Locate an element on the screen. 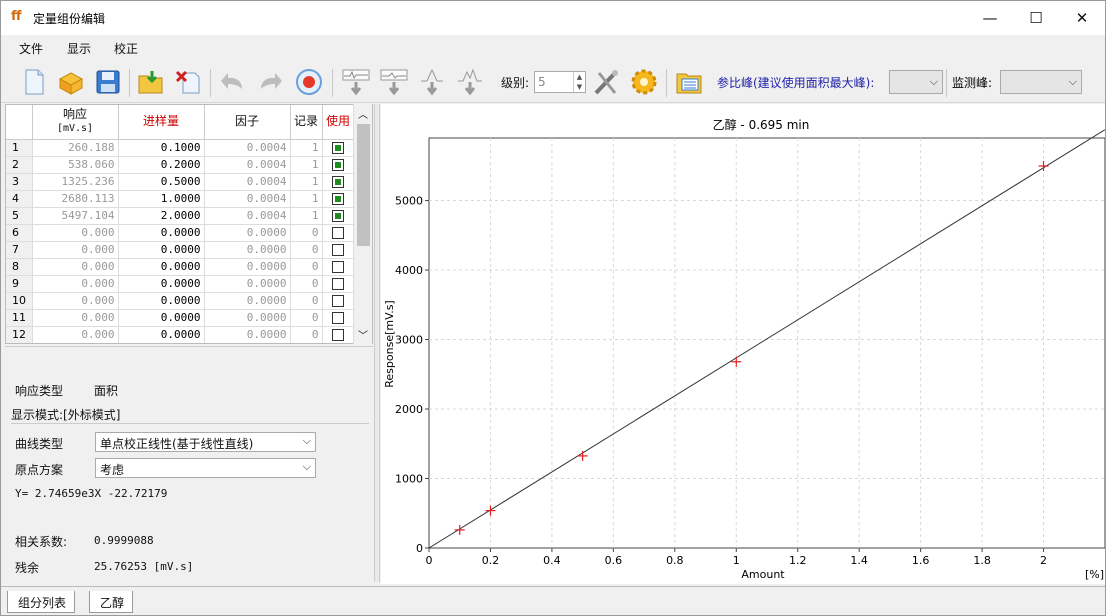 The width and height of the screenshot is (1106, 616). table-row: 8 0.000 0.0000 0.0000 0 is located at coordinates (180, 267).